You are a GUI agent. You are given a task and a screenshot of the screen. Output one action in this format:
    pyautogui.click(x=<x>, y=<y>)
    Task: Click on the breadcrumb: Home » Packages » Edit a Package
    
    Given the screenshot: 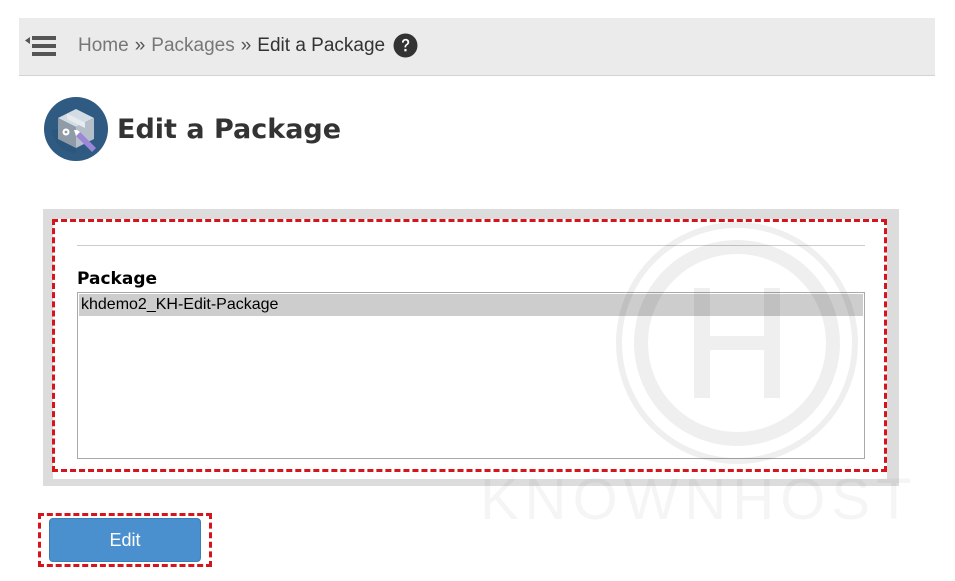 What is the action you would take?
    pyautogui.click(x=248, y=45)
    